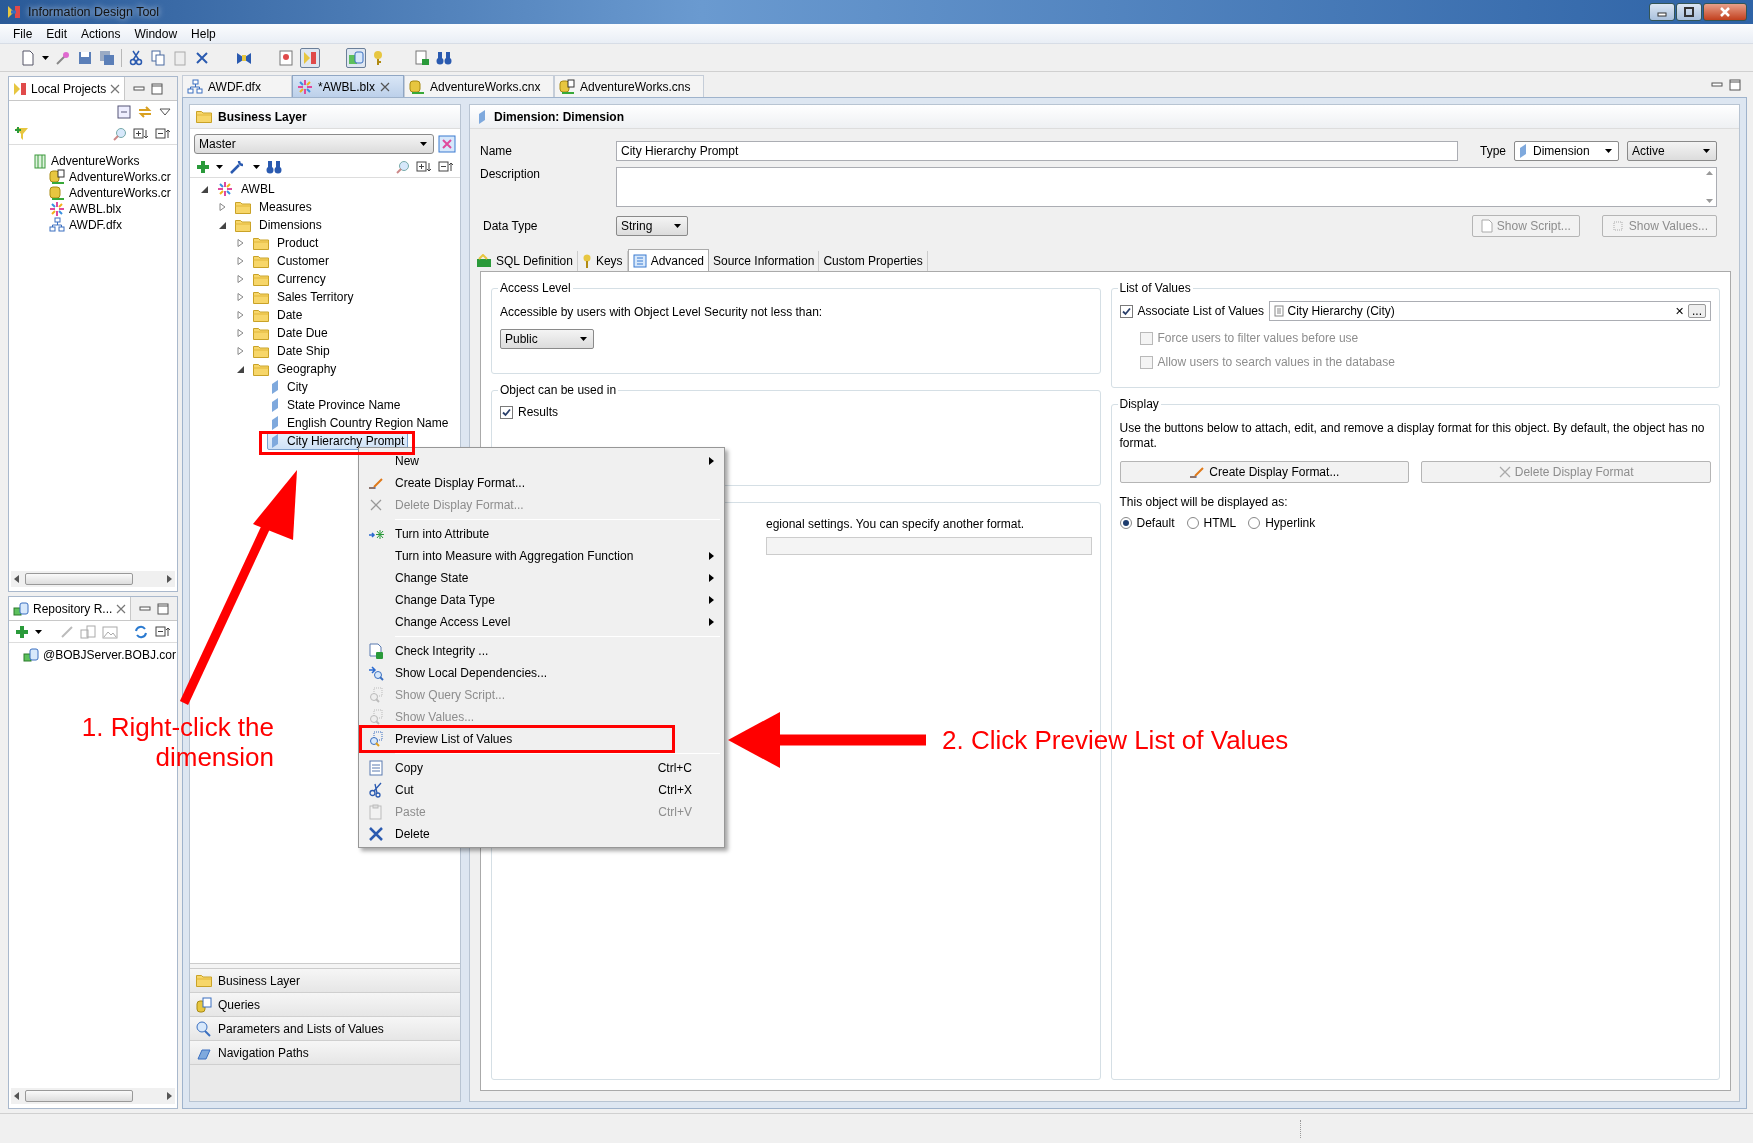 The height and width of the screenshot is (1143, 1753). What do you see at coordinates (348, 86) in the screenshot?
I see `editor-tab: *AWBL.blx` at bounding box center [348, 86].